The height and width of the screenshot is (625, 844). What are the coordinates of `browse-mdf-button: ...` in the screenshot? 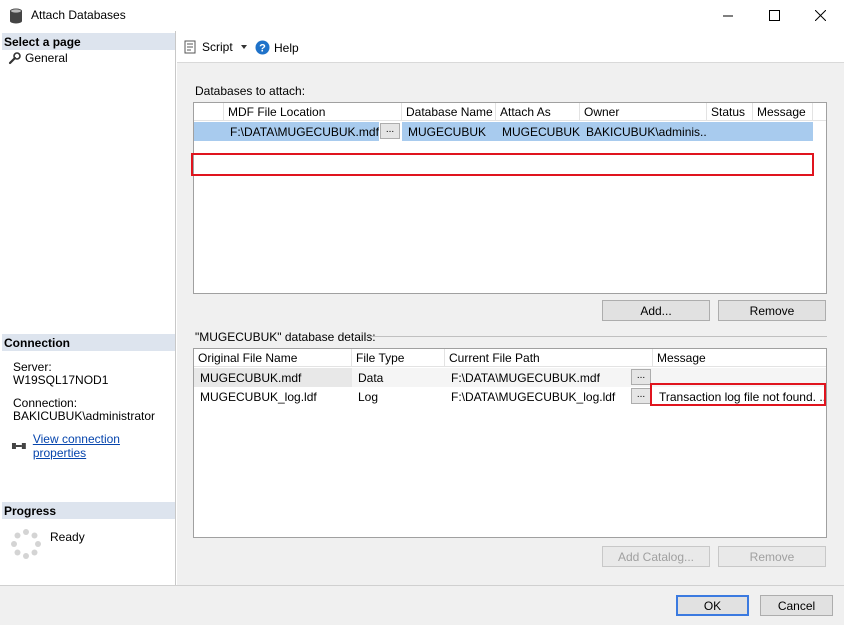 It's located at (390, 131).